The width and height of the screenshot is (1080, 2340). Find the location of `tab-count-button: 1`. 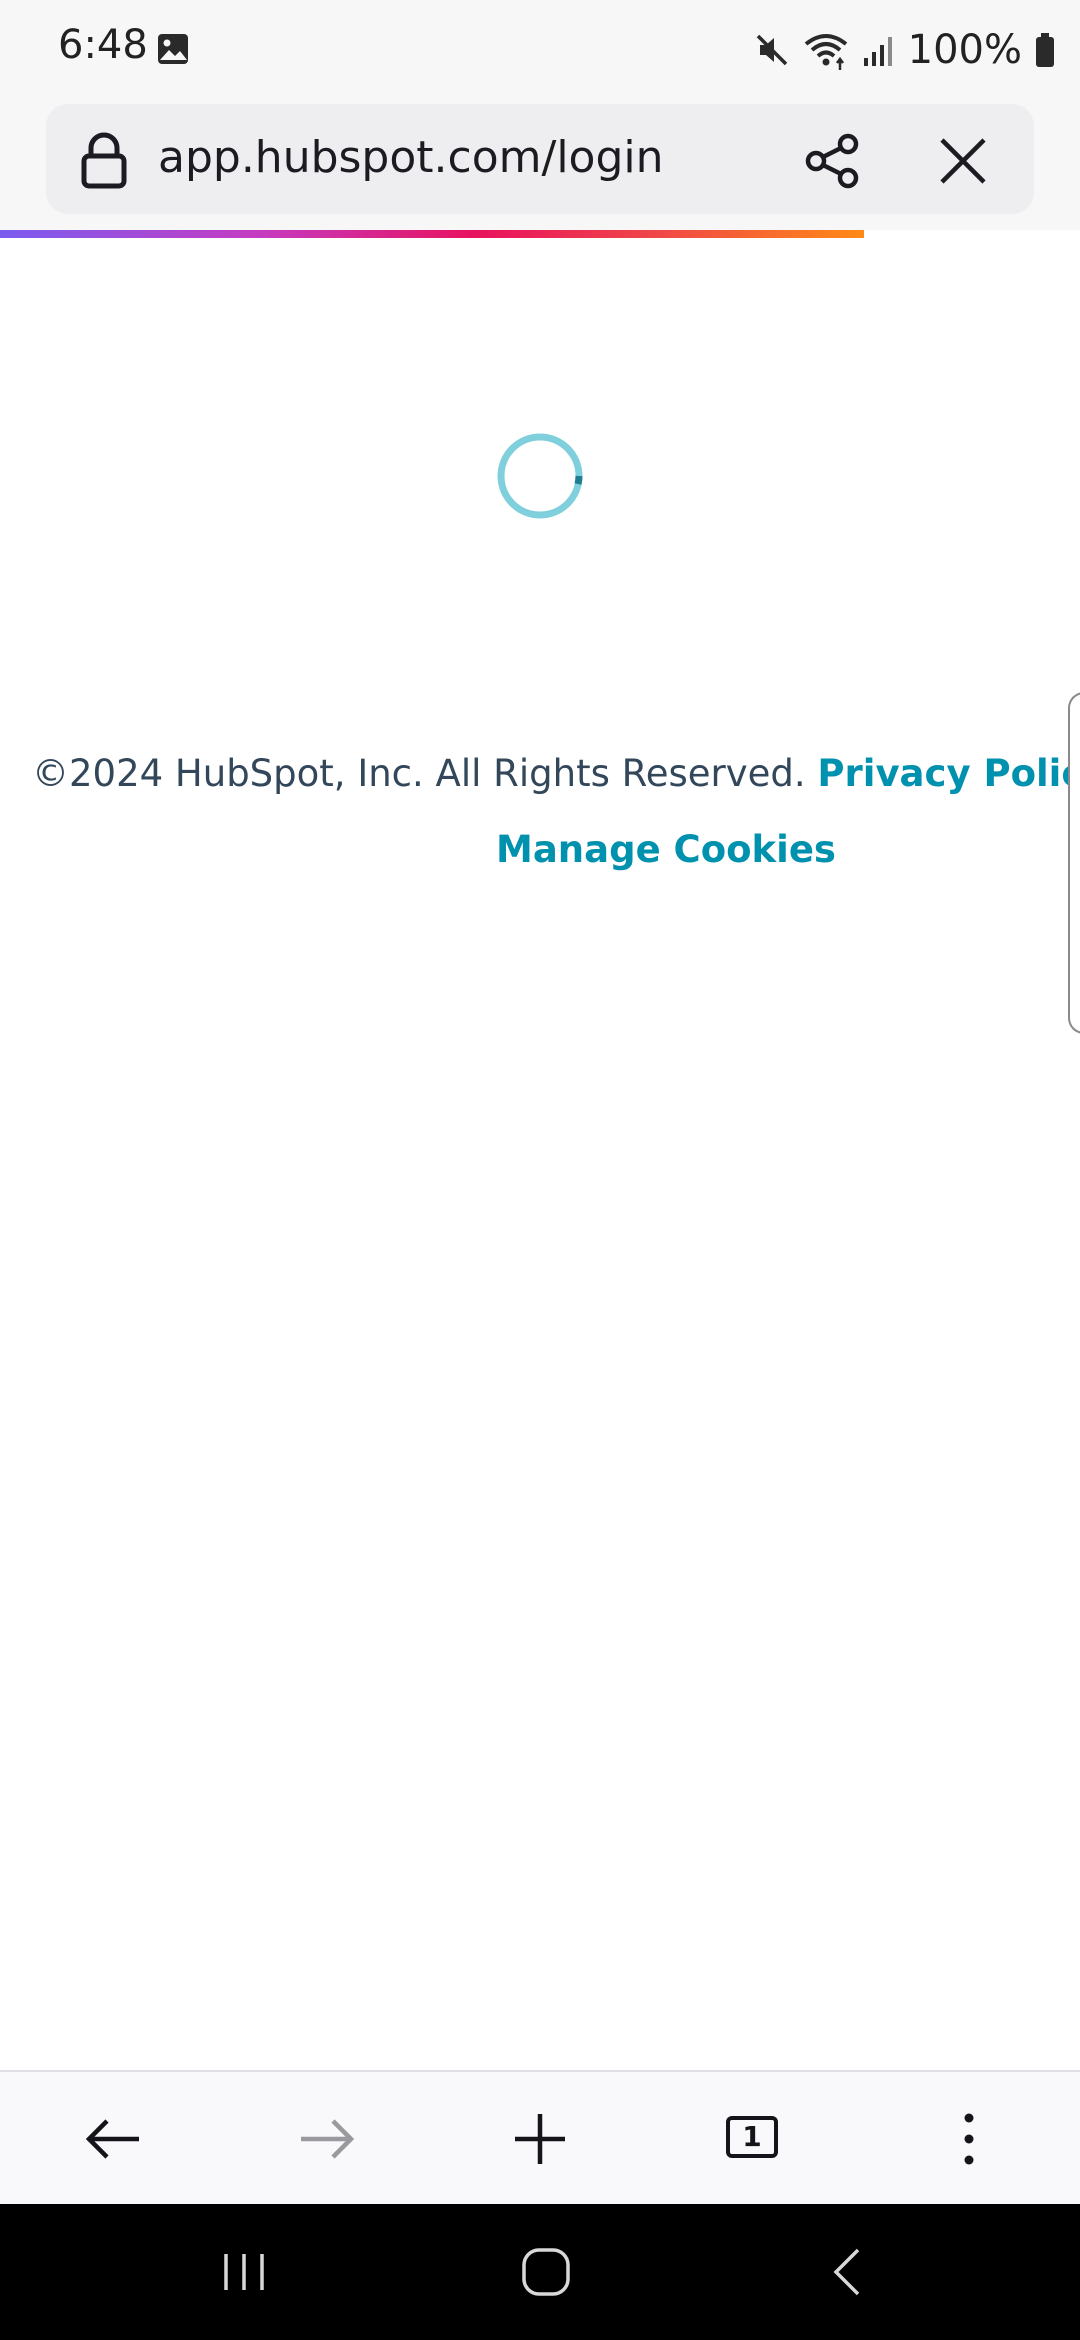

tab-count-button: 1 is located at coordinates (752, 2137).